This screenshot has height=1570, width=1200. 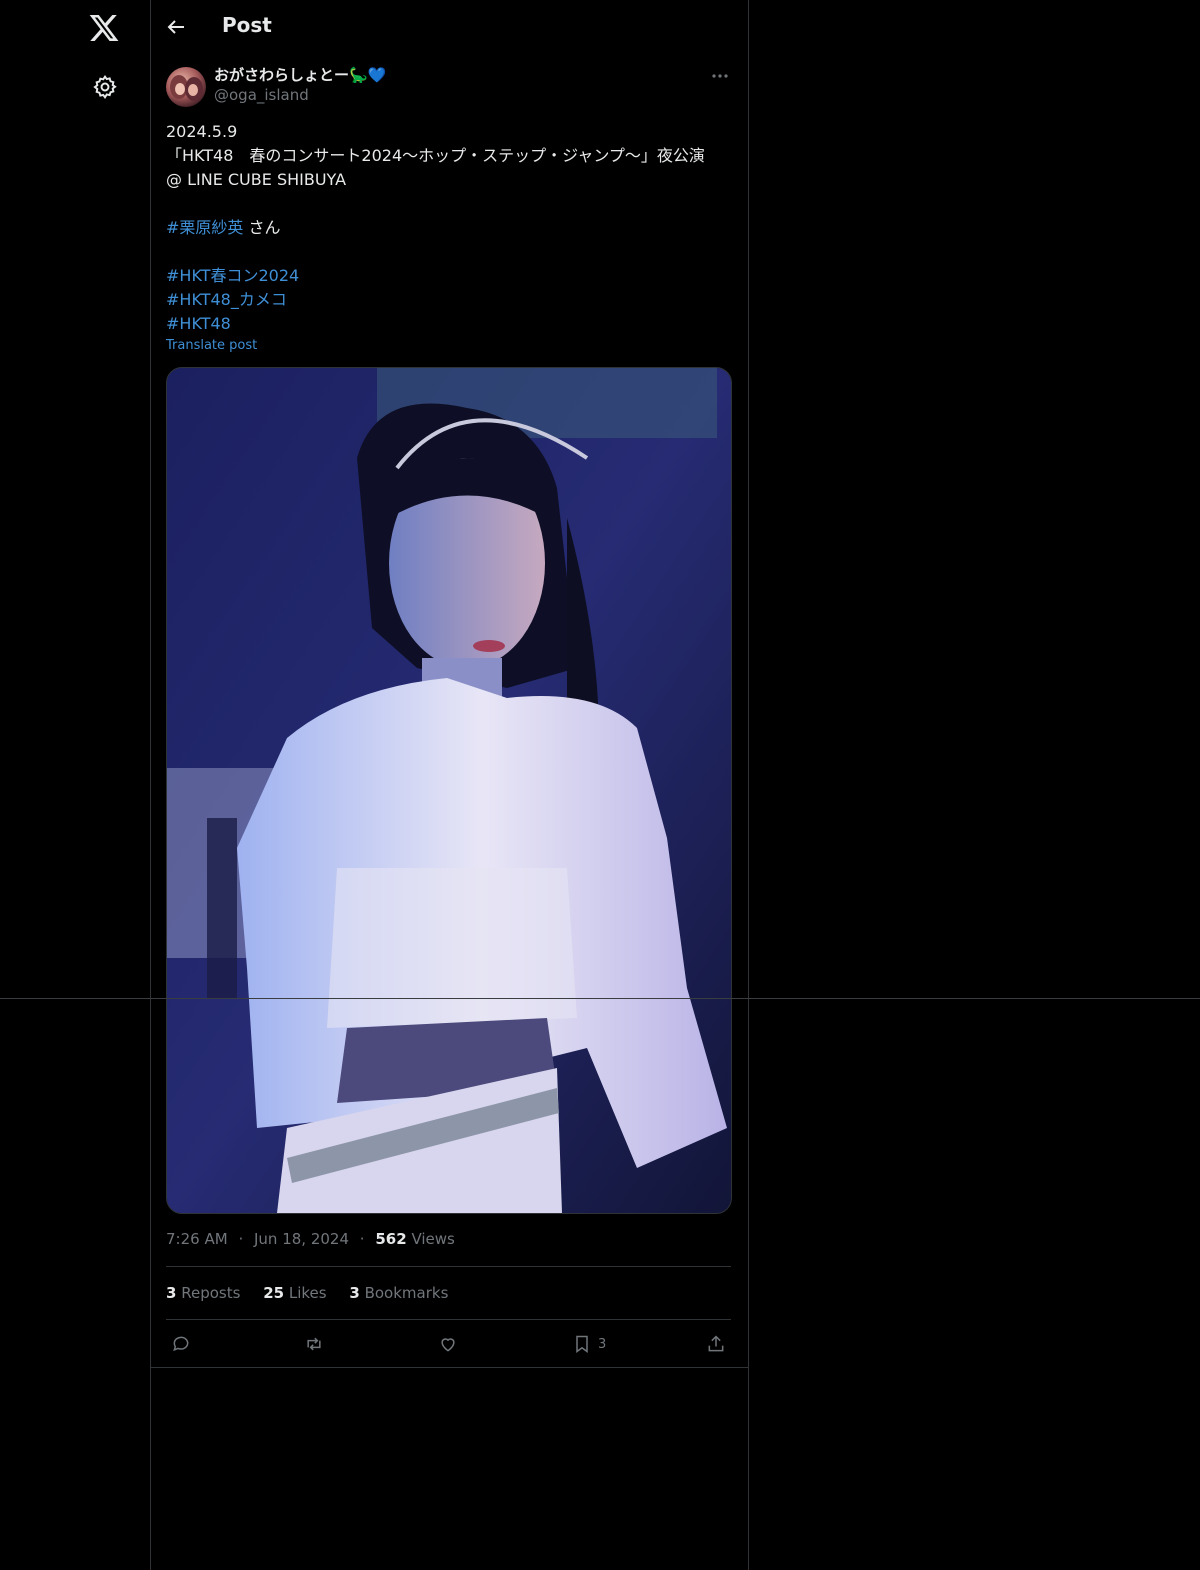 What do you see at coordinates (433, 1239) in the screenshot?
I see `views-label: Views` at bounding box center [433, 1239].